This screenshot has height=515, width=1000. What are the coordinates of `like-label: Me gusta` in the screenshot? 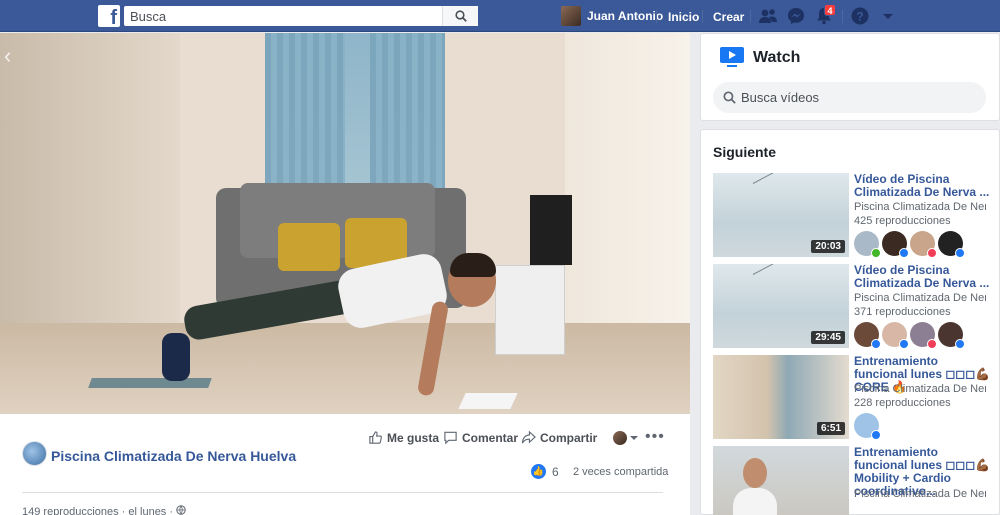 It's located at (413, 437).